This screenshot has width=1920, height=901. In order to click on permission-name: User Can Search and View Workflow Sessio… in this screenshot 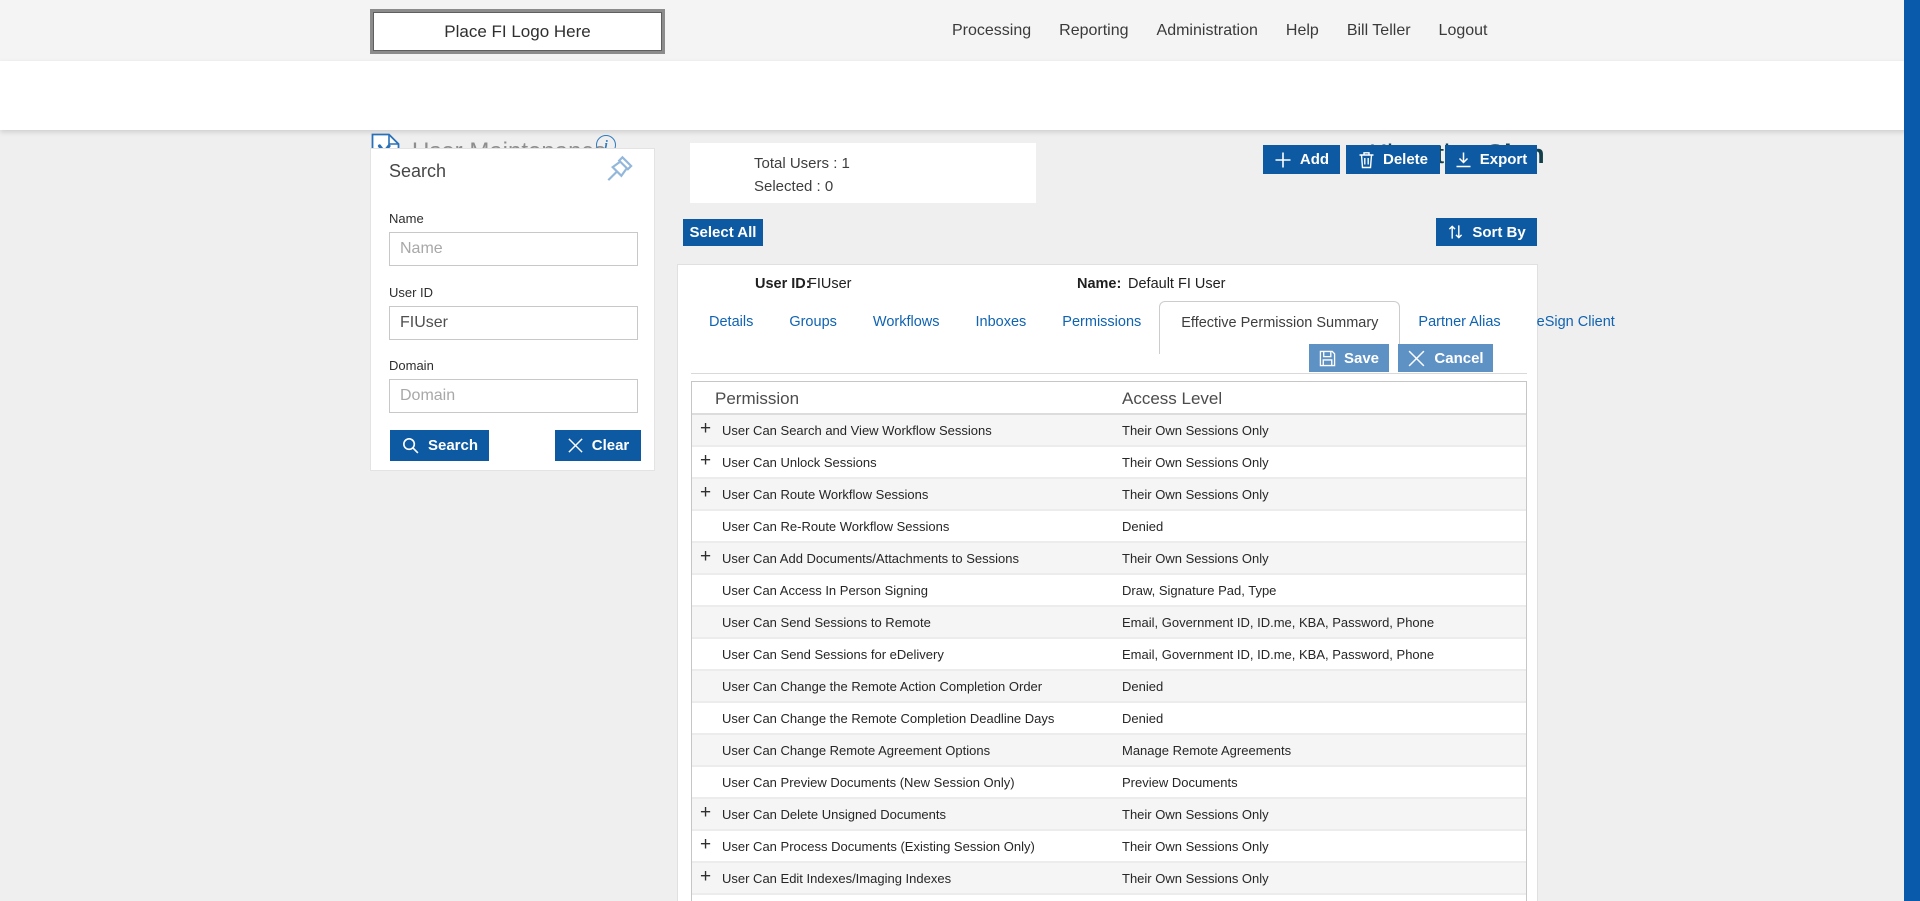, I will do `click(857, 430)`.